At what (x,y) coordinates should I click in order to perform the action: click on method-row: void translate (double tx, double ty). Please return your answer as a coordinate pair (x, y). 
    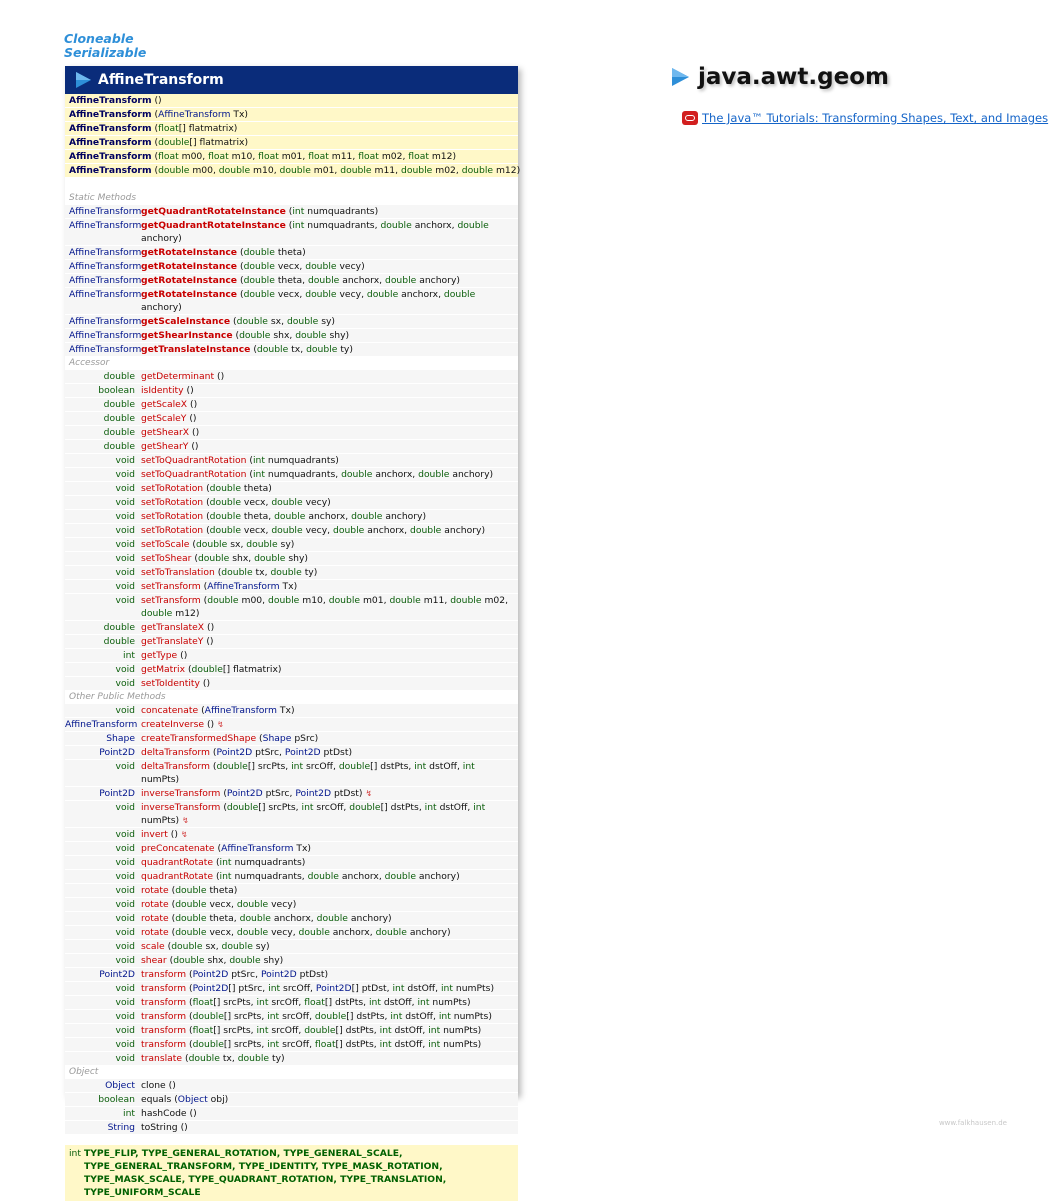
    Looking at the image, I should click on (291, 1059).